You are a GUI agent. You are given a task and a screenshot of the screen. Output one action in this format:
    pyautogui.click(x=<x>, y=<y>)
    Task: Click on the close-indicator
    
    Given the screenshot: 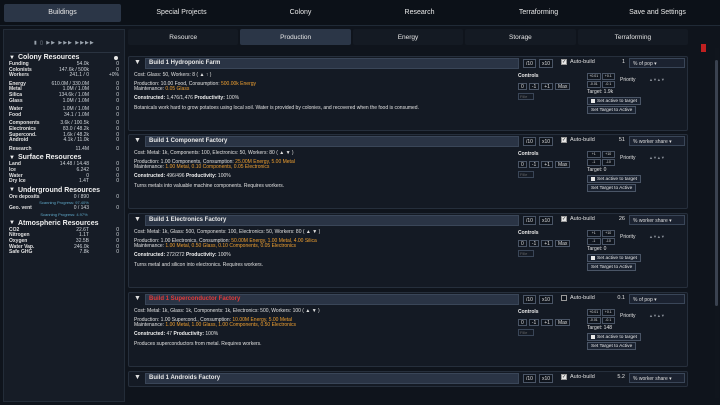 What is the action you would take?
    pyautogui.click(x=703, y=48)
    